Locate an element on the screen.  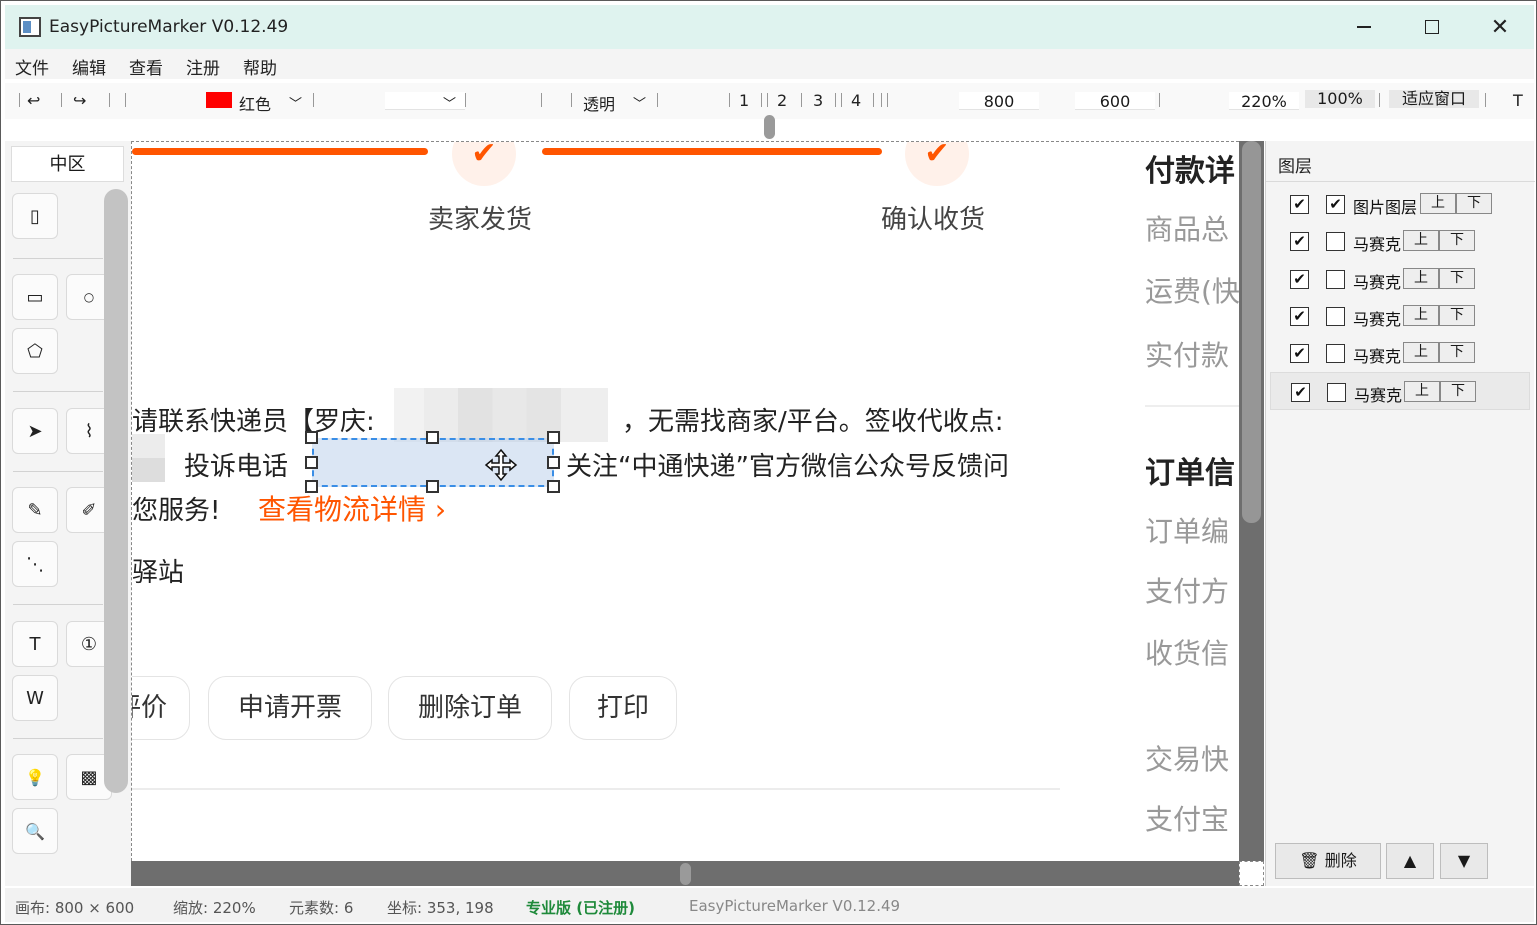
print-button: 打印 is located at coordinates (623, 708).